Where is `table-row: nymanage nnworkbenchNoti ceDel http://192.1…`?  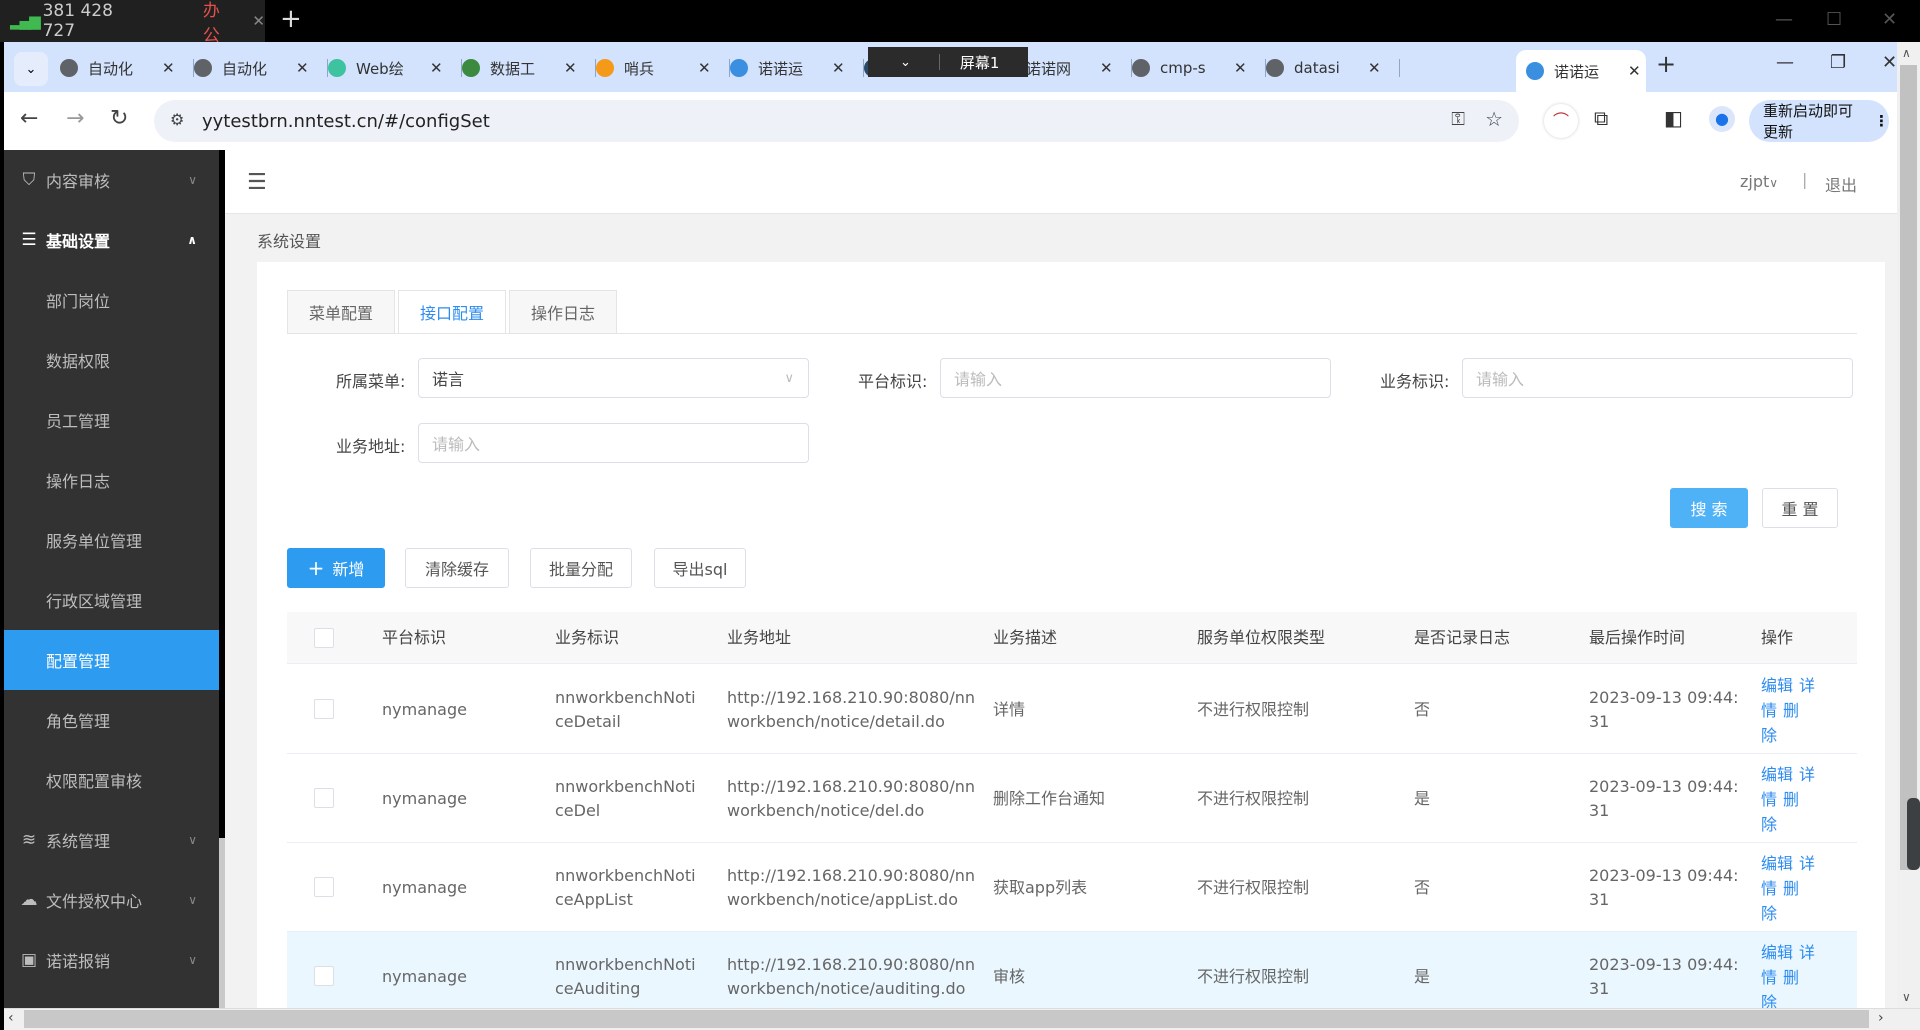 table-row: nymanage nnworkbenchNoti ceDel http://192.1… is located at coordinates (1072, 798).